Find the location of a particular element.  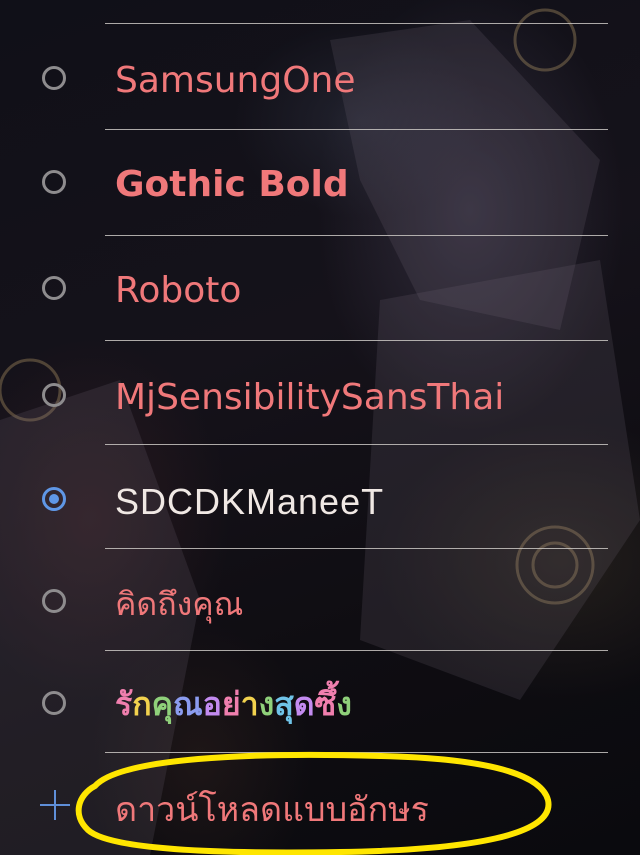

plus-icon is located at coordinates (55, 805).